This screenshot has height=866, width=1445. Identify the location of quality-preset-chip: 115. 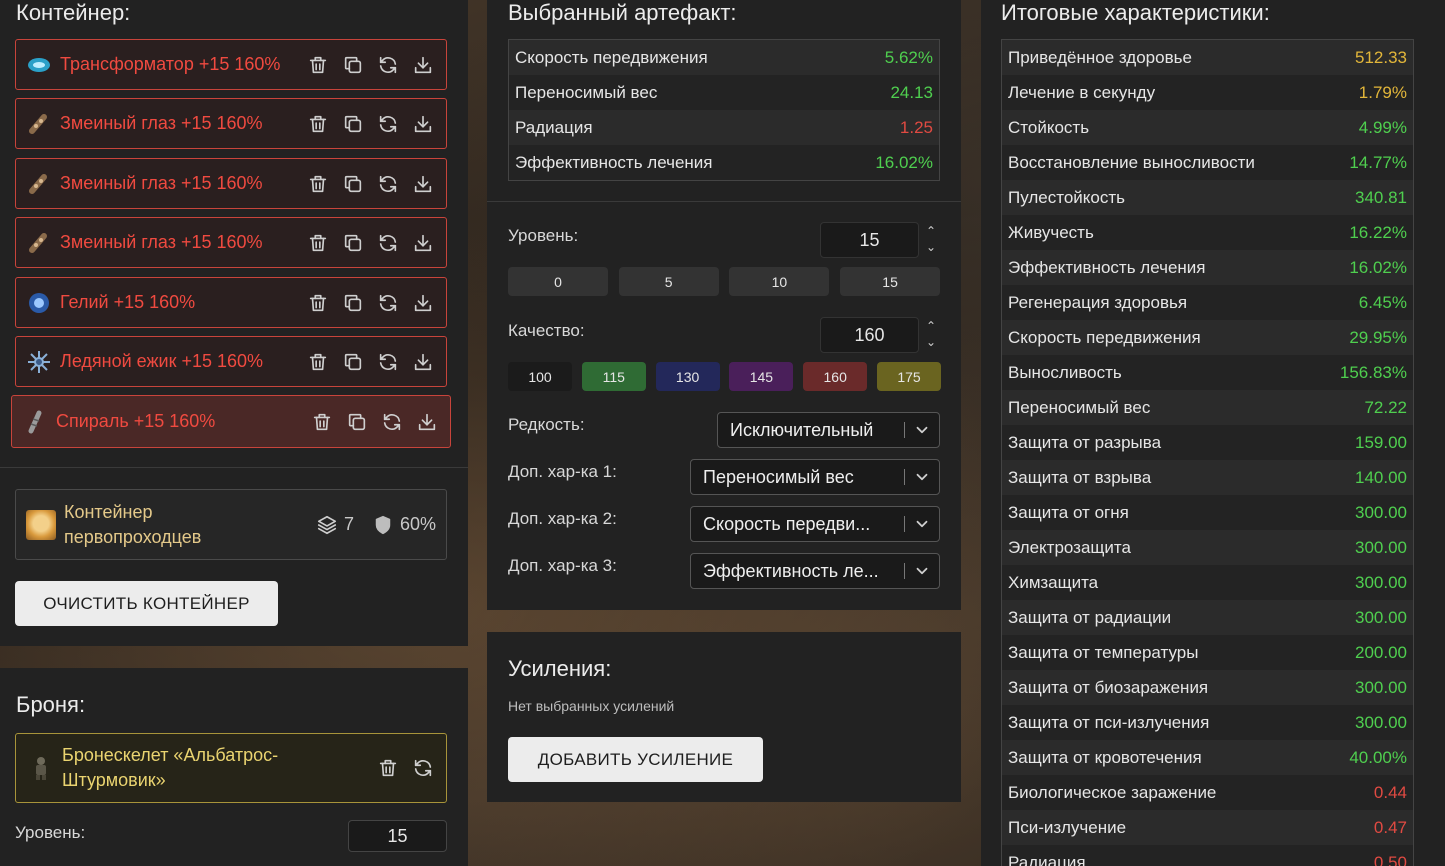
(613, 376).